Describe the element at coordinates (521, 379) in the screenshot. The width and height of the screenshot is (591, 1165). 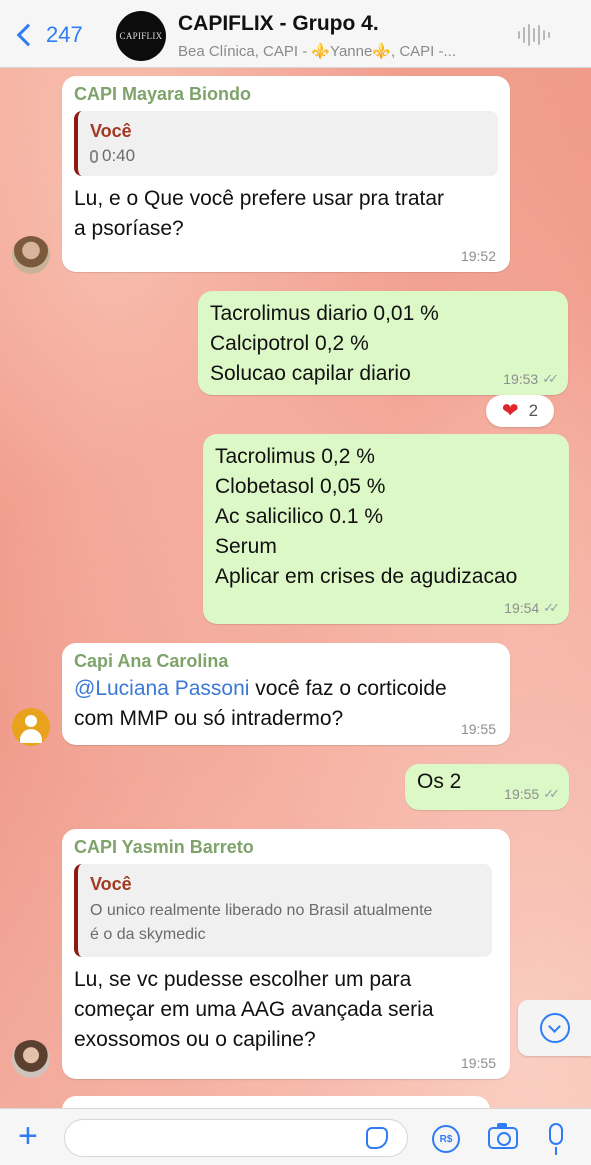
I see `message-time: 19:53` at that location.